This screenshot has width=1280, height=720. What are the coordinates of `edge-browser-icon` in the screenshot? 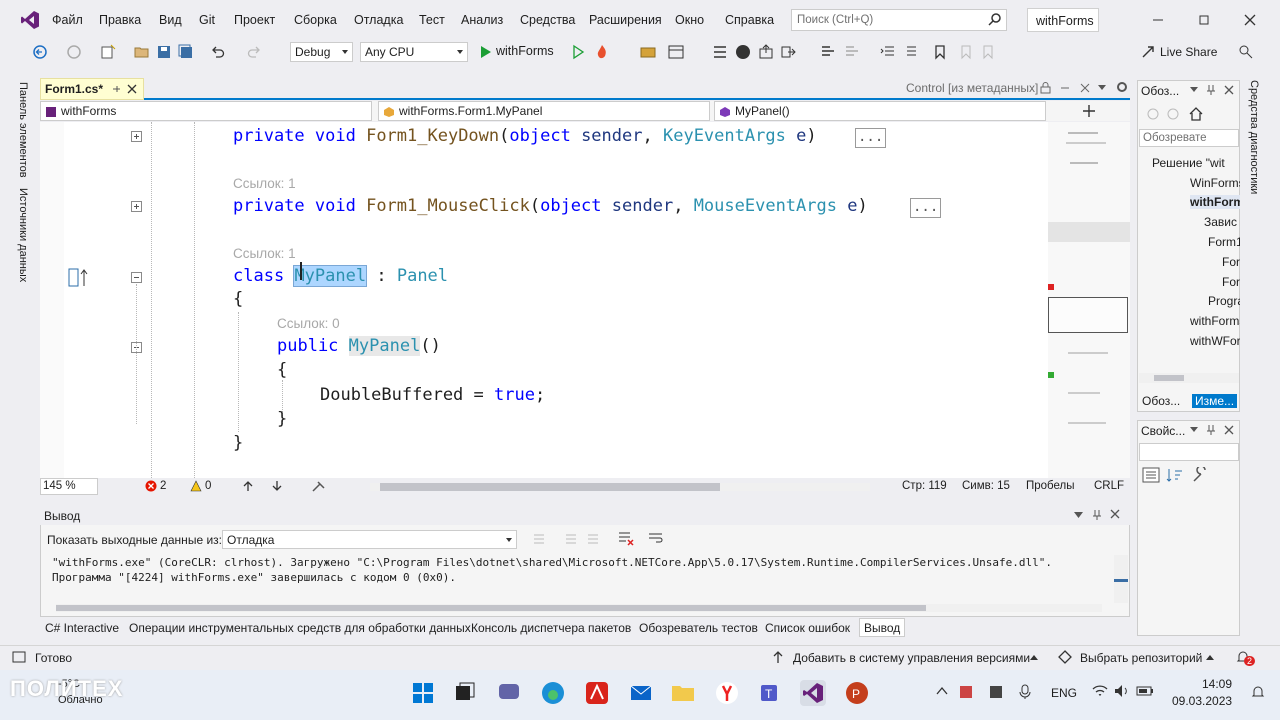 It's located at (553, 693).